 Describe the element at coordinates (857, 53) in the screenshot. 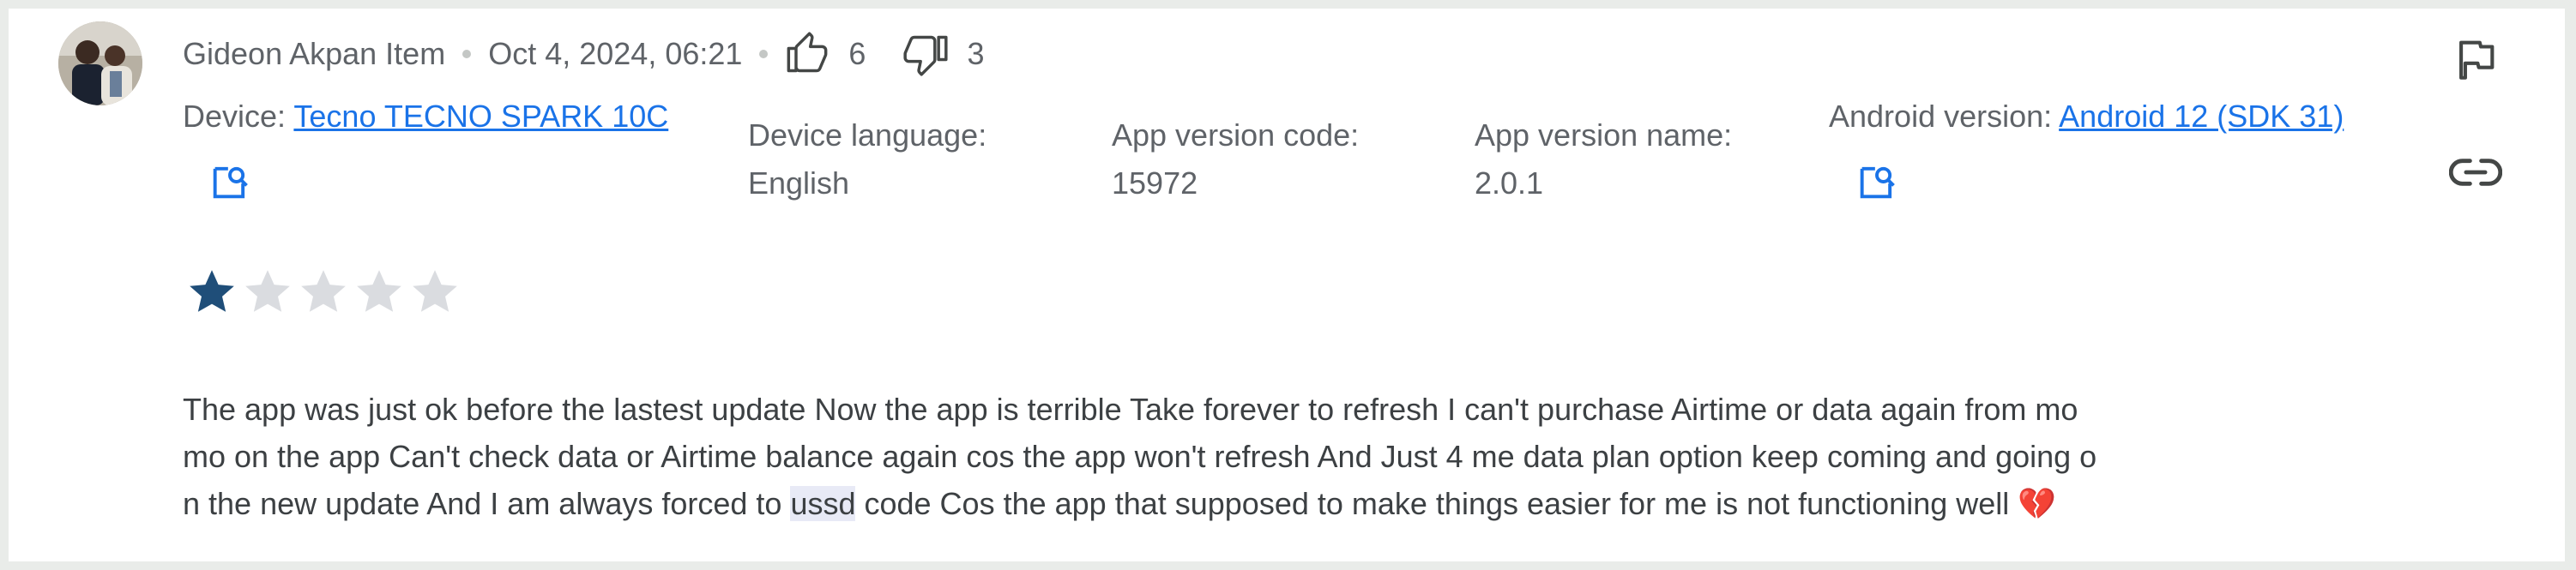

I see `thumbs-up-count: 6` at that location.